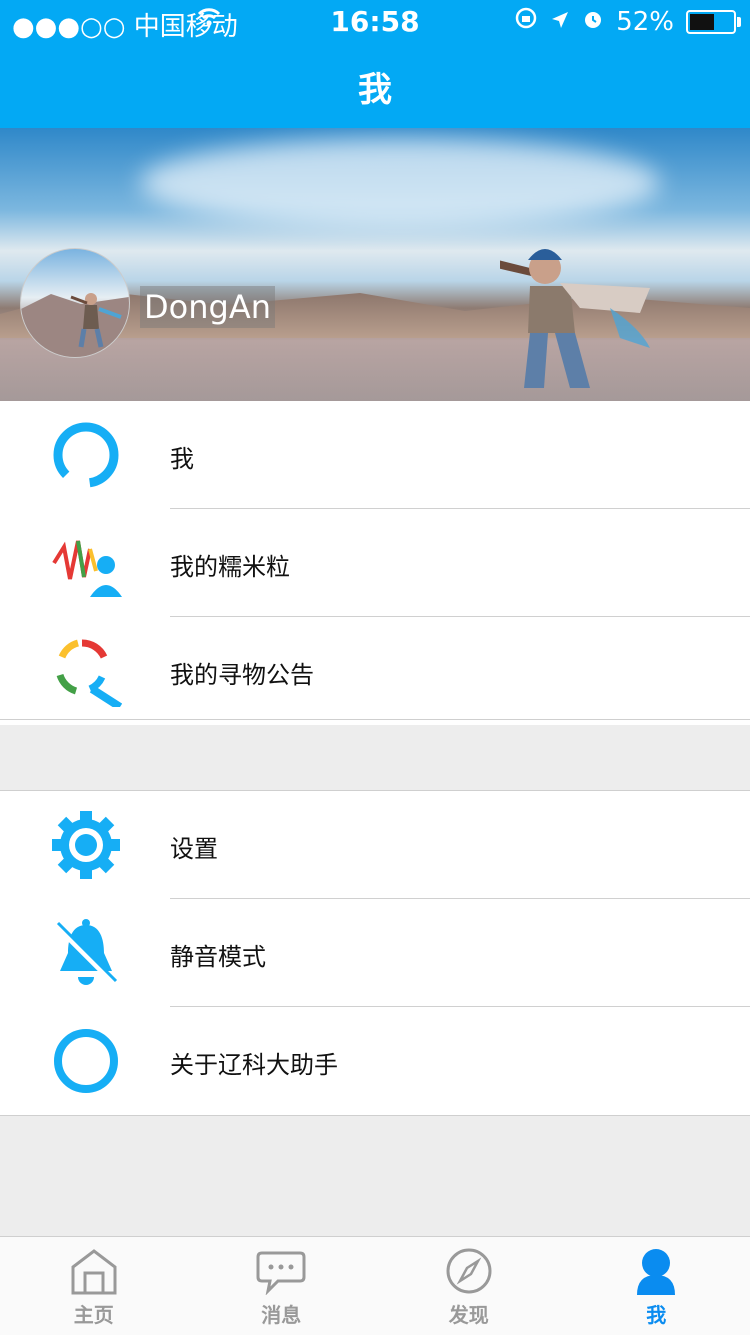 Image resolution: width=750 pixels, height=1335 pixels. What do you see at coordinates (375, 1061) in the screenshot?
I see `menu-item-about: 关于辽科大助手` at bounding box center [375, 1061].